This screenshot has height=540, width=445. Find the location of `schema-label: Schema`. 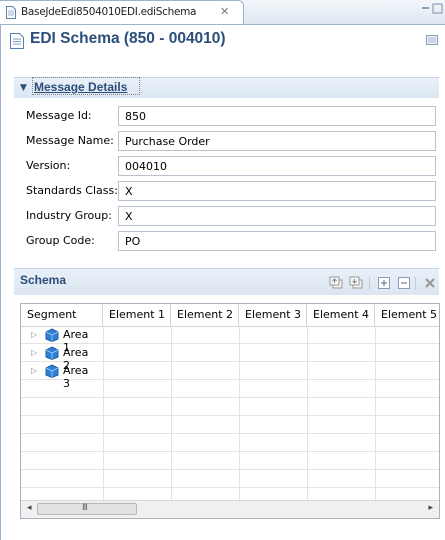

schema-label: Schema is located at coordinates (43, 280).